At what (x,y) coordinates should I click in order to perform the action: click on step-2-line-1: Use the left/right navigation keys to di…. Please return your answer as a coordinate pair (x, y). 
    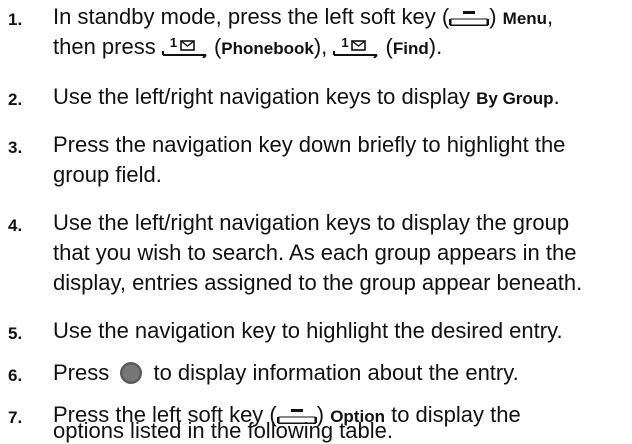
    Looking at the image, I should click on (342, 98).